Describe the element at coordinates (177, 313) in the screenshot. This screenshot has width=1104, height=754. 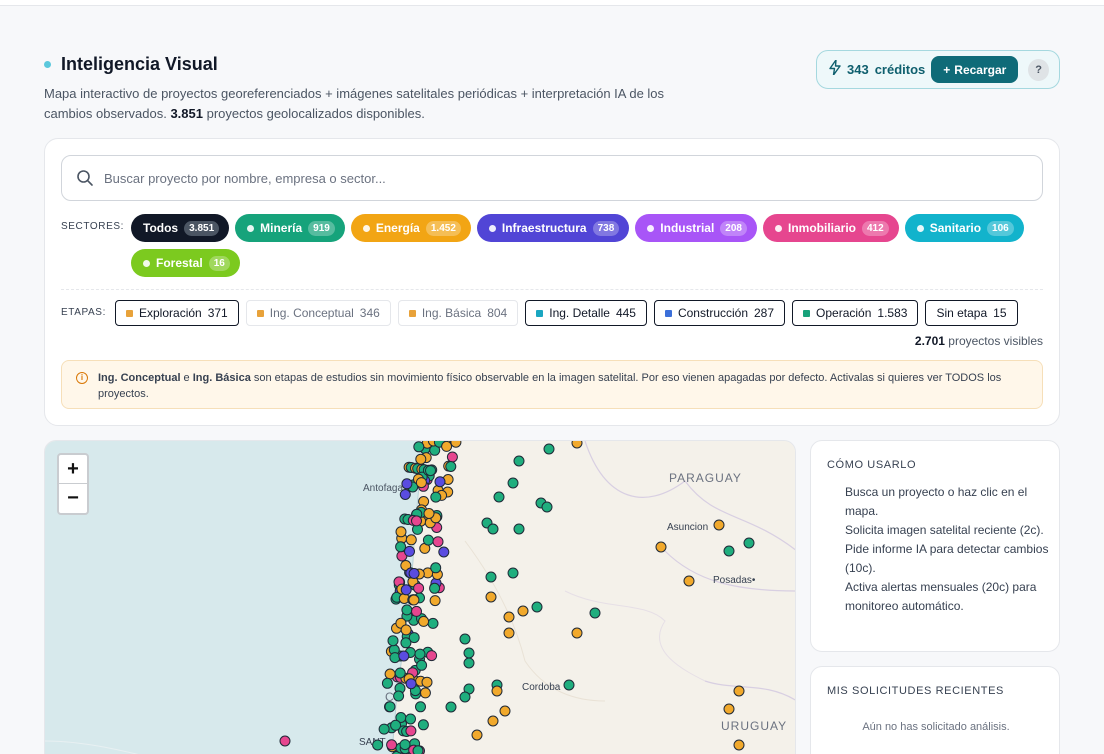
I see `stage-chip: Exploración 371` at that location.